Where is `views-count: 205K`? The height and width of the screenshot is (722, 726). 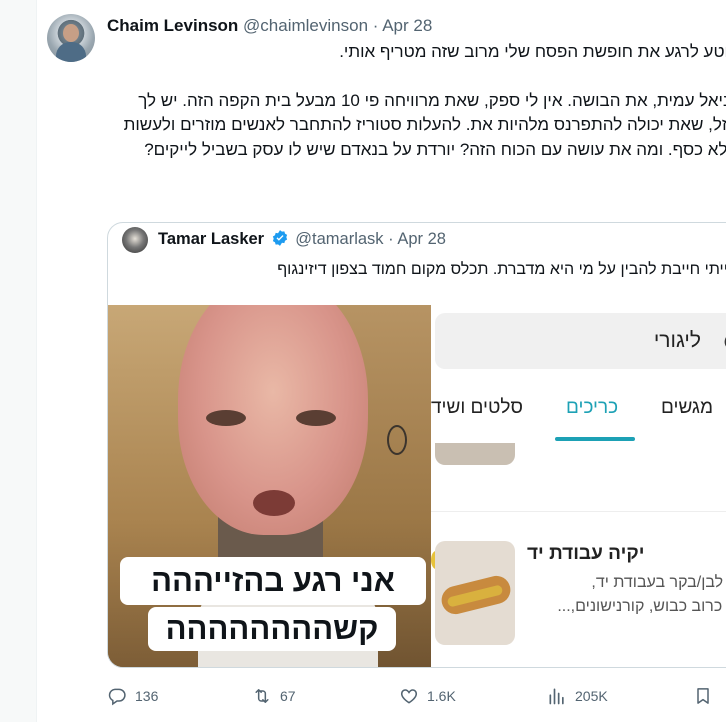 views-count: 205K is located at coordinates (591, 696).